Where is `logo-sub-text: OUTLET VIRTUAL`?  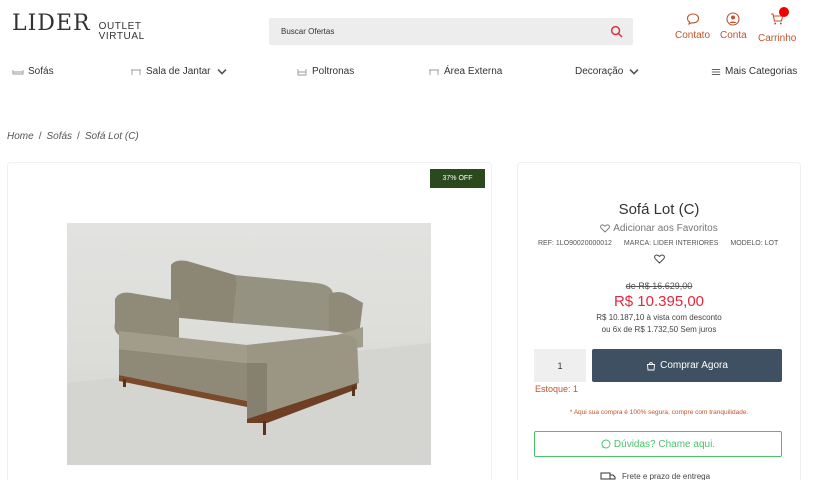
logo-sub-text: OUTLET VIRTUAL is located at coordinates (122, 32).